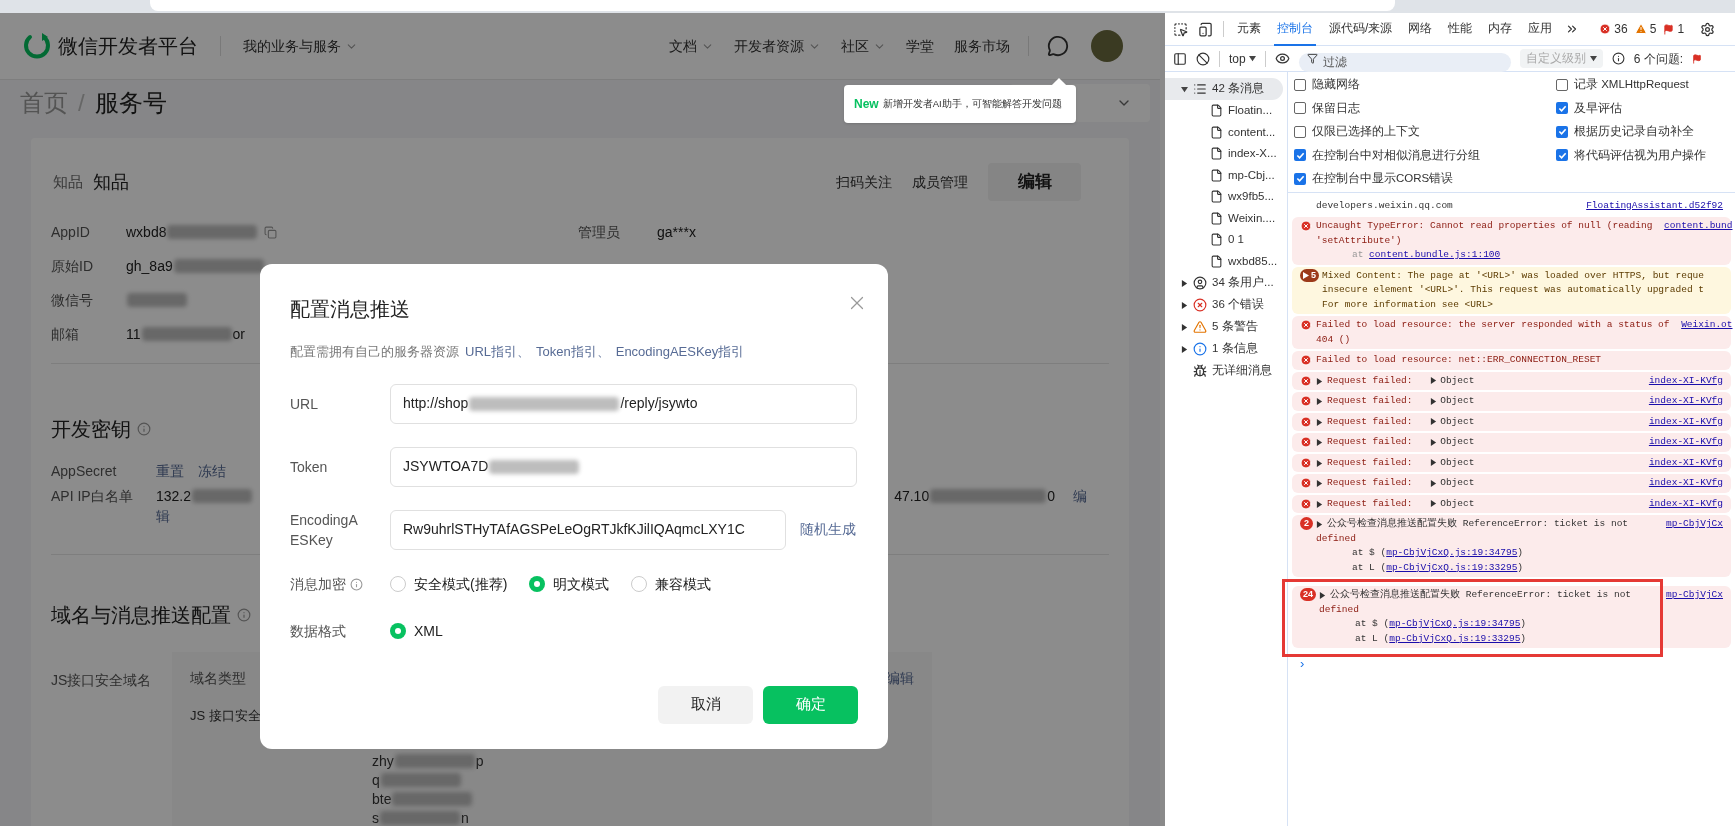 The image size is (1735, 826). What do you see at coordinates (1361, 29) in the screenshot?
I see `devtools-tab: 源代码/来源` at bounding box center [1361, 29].